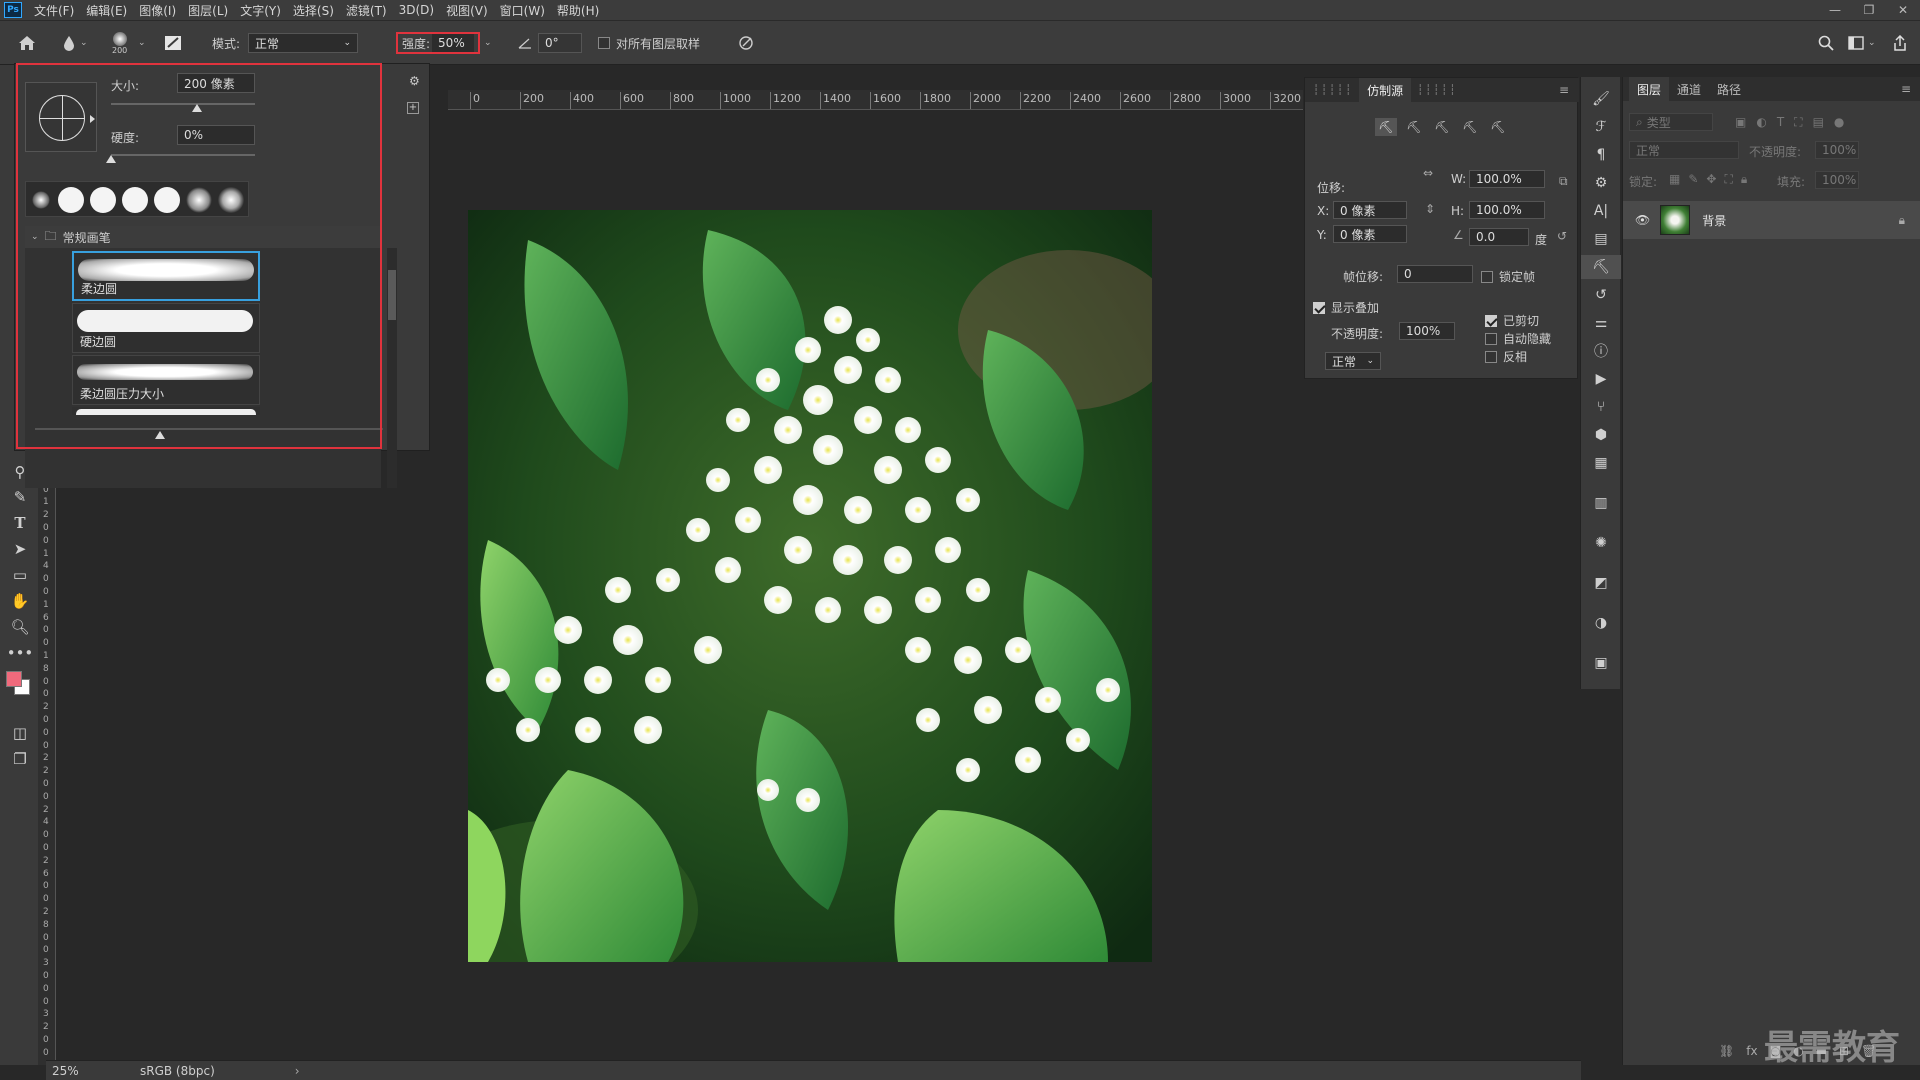  Describe the element at coordinates (1826, 43) in the screenshot. I see `search-button` at that location.